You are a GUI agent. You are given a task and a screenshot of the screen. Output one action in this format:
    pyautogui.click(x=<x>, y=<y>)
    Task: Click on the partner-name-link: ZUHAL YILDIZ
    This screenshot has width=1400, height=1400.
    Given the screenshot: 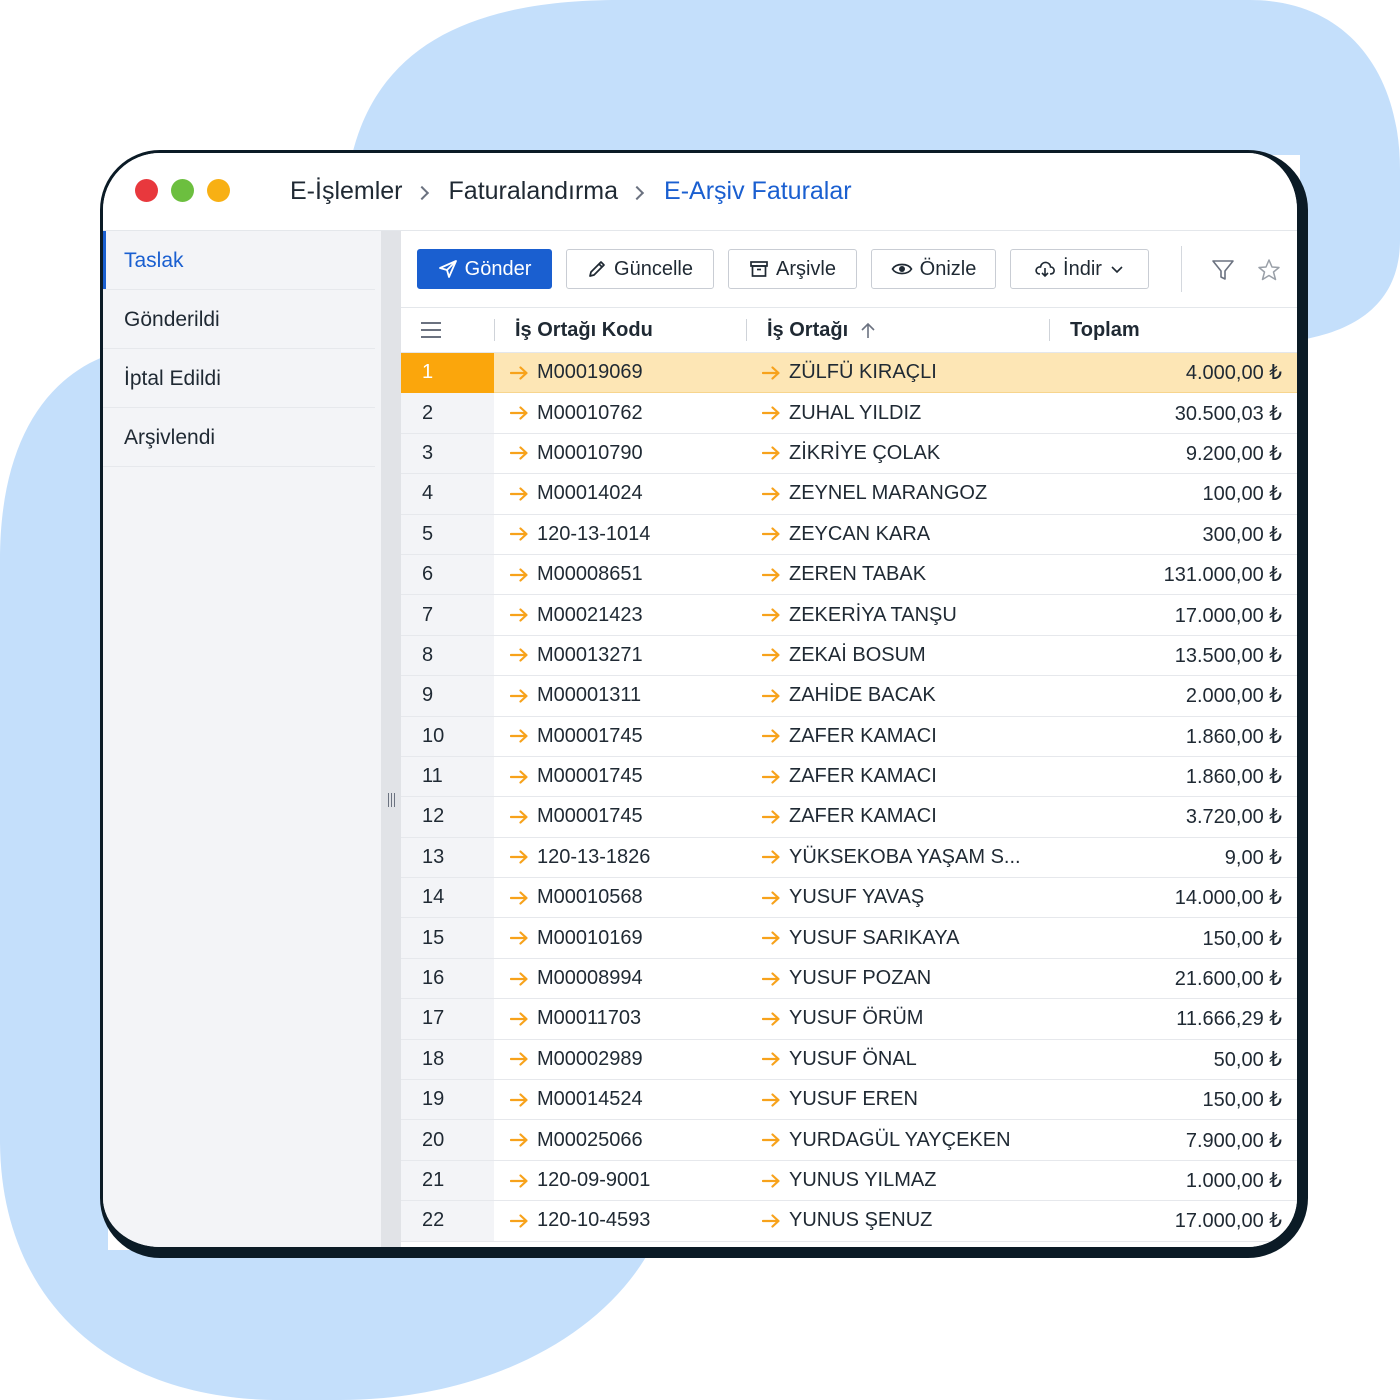 What is the action you would take?
    pyautogui.click(x=841, y=412)
    